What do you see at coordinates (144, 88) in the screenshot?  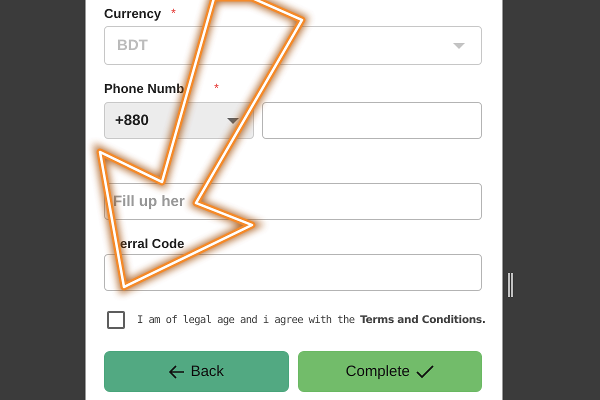 I see `phone-number-label: Phone Numb` at bounding box center [144, 88].